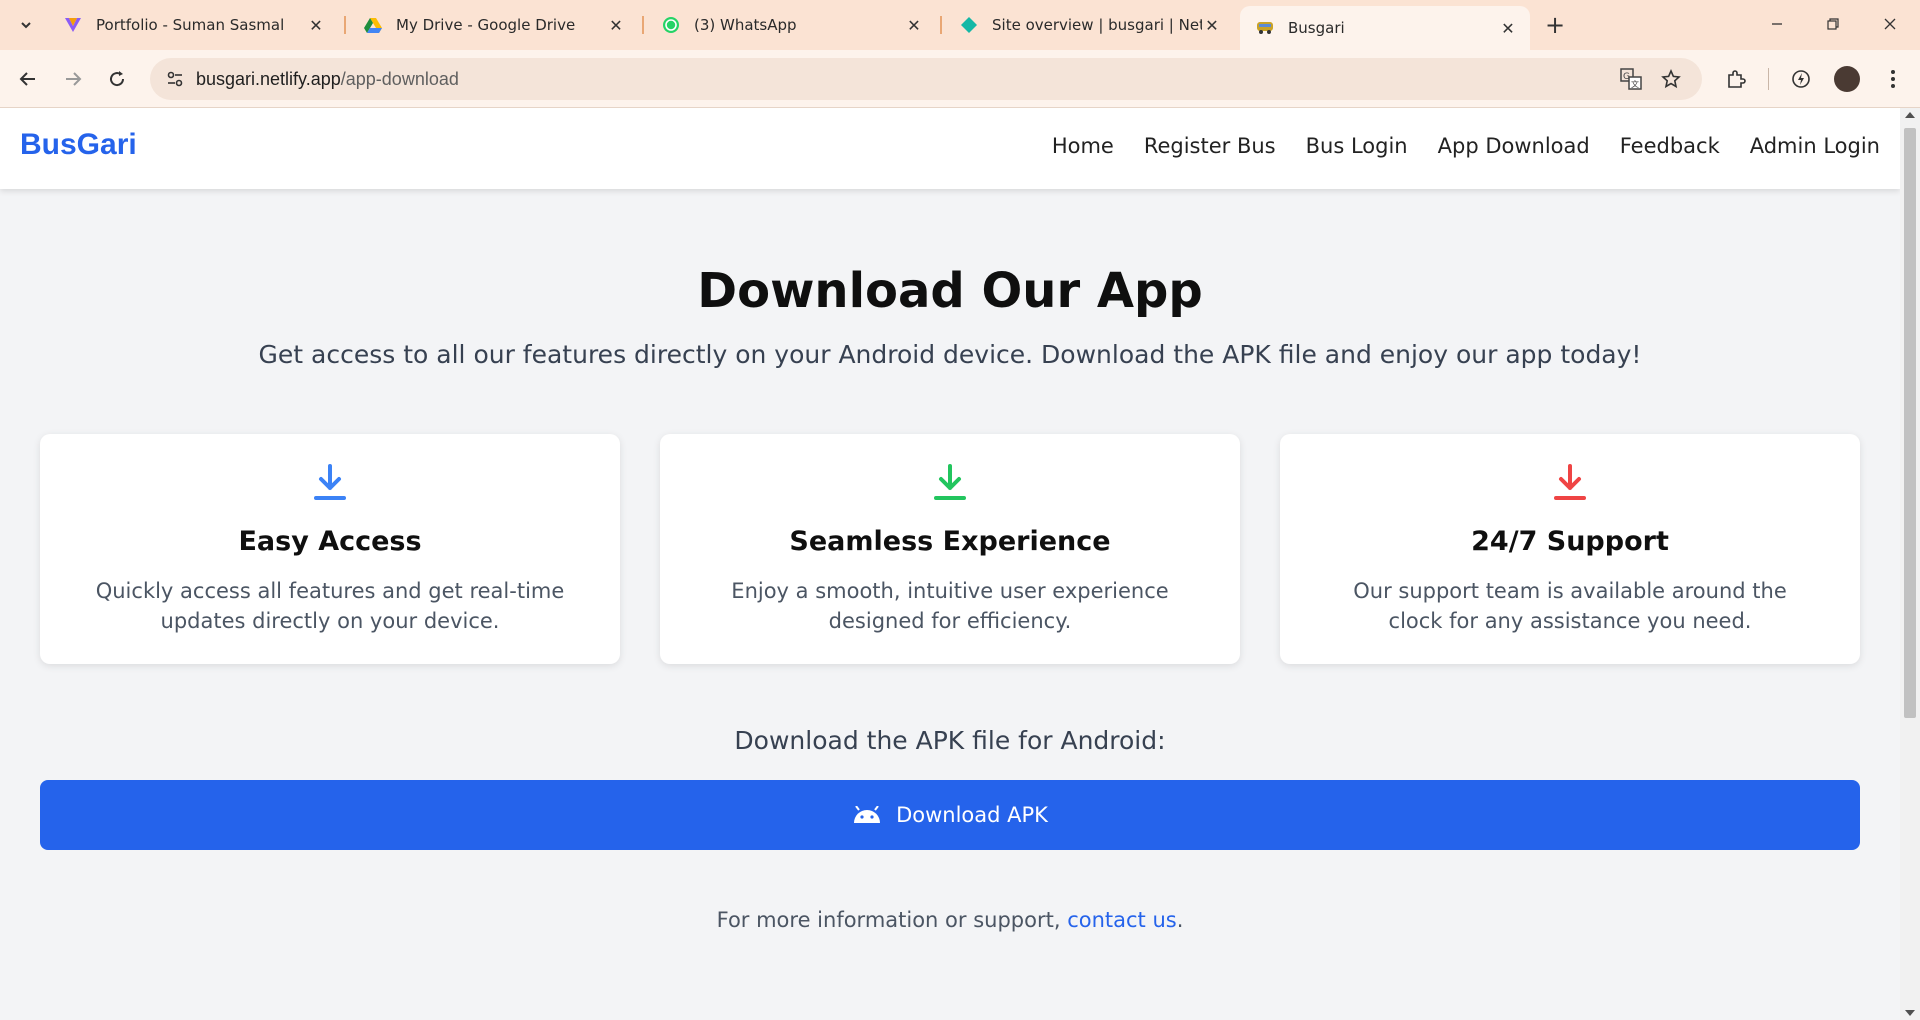 The width and height of the screenshot is (1920, 1020). Describe the element at coordinates (1815, 146) in the screenshot. I see `nav-admin-login: Admin Login` at that location.